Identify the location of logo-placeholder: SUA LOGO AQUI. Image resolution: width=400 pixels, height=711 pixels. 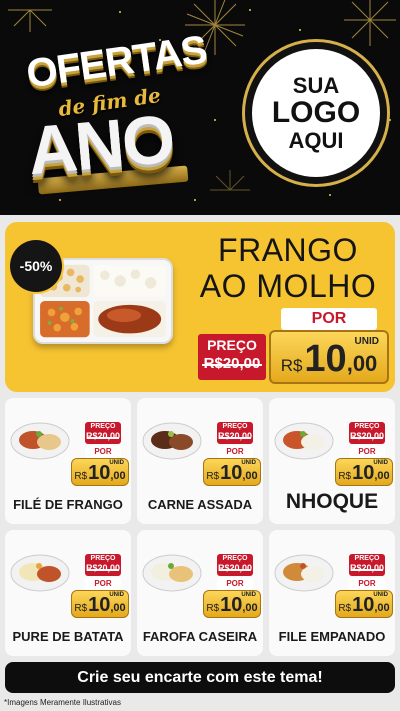
(316, 113).